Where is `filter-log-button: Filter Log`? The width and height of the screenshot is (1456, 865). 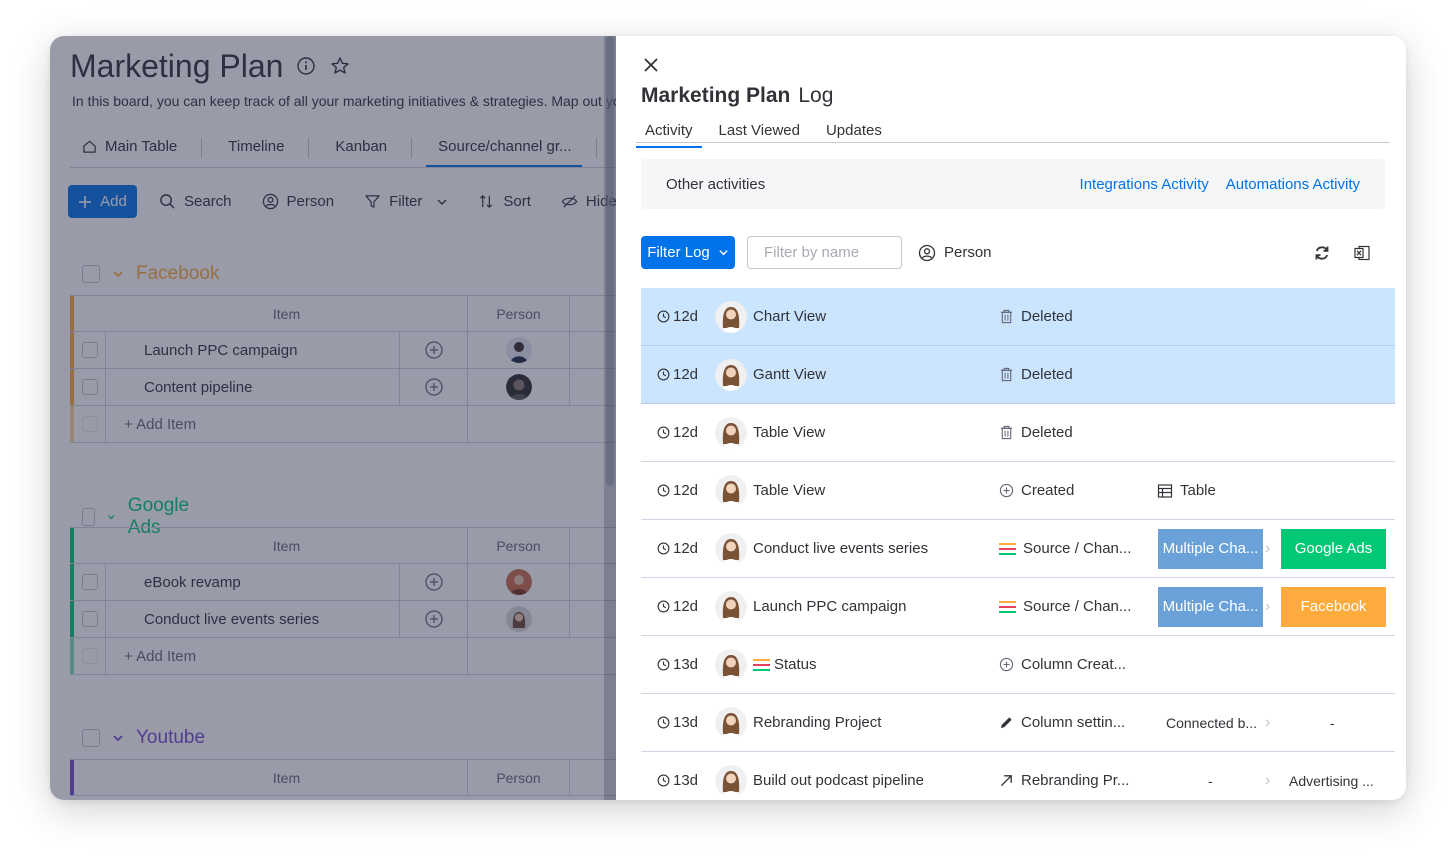
filter-log-button: Filter Log is located at coordinates (688, 252).